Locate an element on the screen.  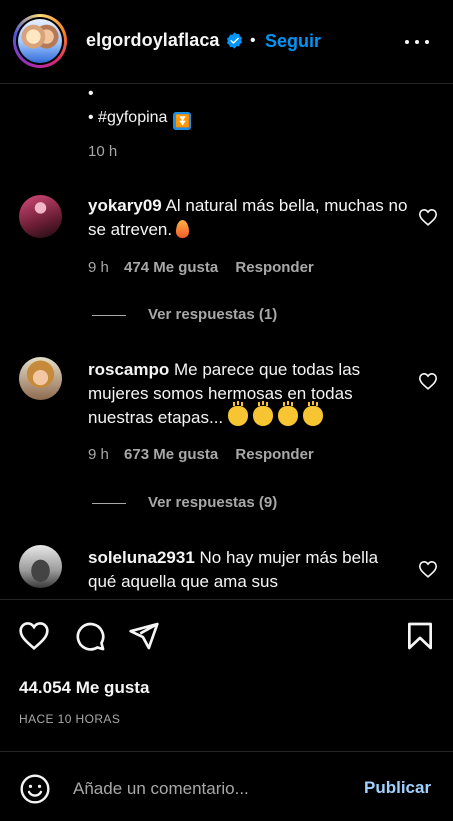
more-options-icon is located at coordinates (417, 42).